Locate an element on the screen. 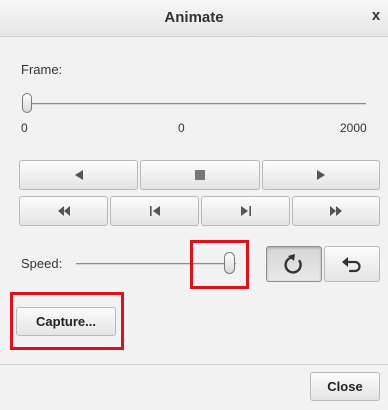 The height and width of the screenshot is (410, 388). speed-label: Speed: is located at coordinates (42, 263).